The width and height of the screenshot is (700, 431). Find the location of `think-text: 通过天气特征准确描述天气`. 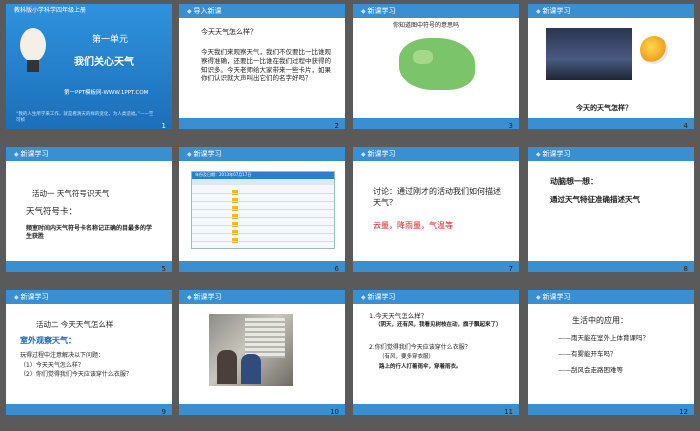

think-text: 通过天气特征准确描述天气 is located at coordinates (595, 199).